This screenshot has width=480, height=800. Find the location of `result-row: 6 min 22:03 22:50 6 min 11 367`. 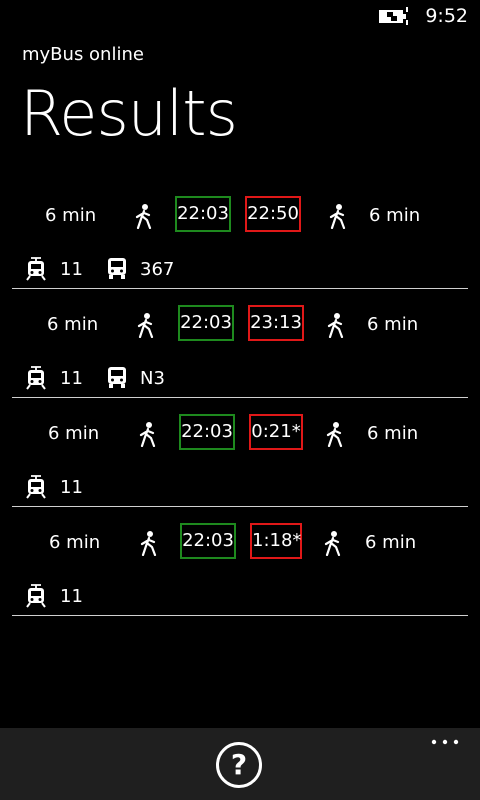

result-row: 6 min 22:03 22:50 6 min 11 367 is located at coordinates (240, 234).